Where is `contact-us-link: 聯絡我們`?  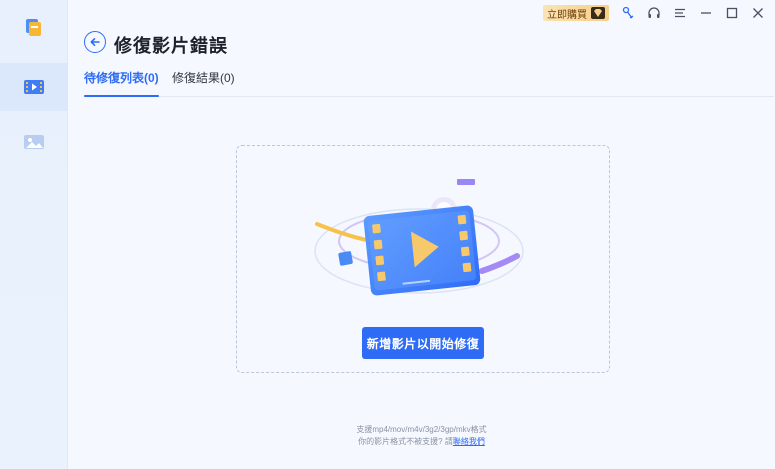
contact-us-link: 聯絡我們 is located at coordinates (469, 441).